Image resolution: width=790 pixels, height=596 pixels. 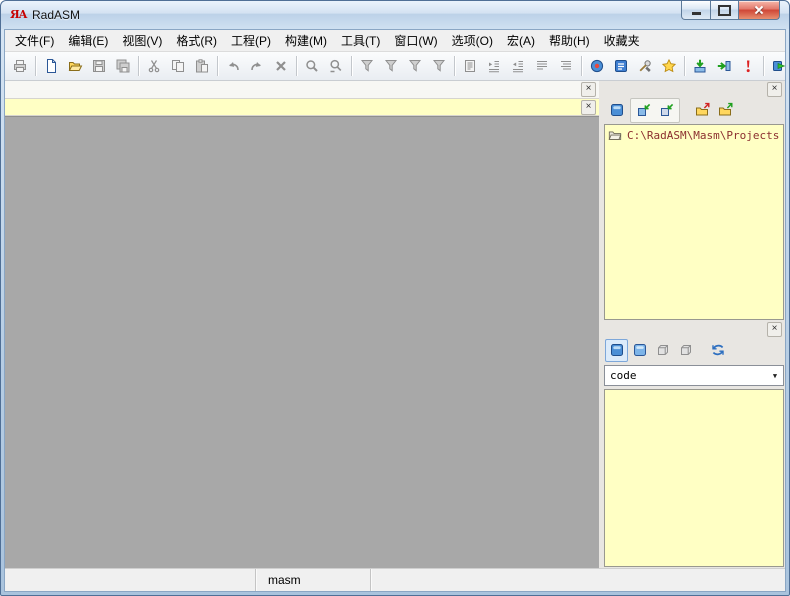 I want to click on menu-item-edit: 编辑(E), so click(x=88, y=40).